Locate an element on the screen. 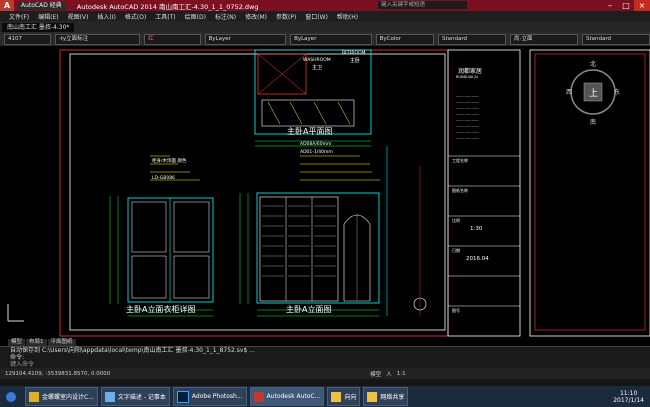 The width and height of the screenshot is (650, 407). text-style-select: Standard is located at coordinates (471, 39).